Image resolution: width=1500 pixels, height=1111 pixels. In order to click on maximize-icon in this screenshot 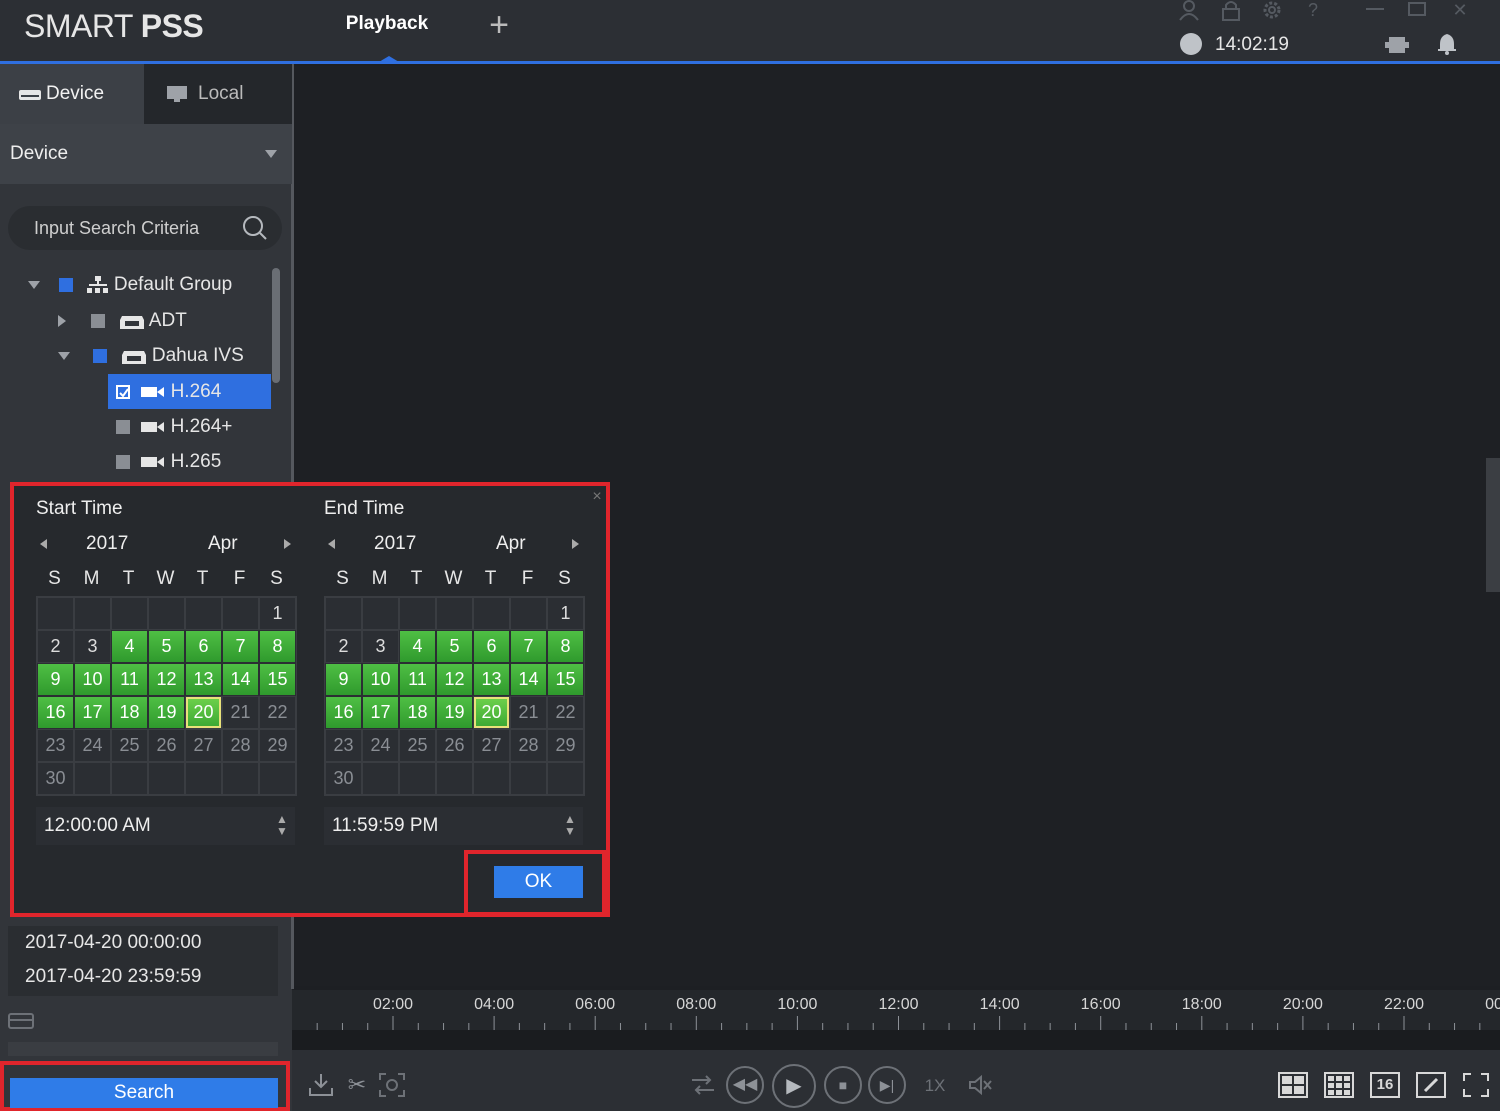, I will do `click(1417, 9)`.